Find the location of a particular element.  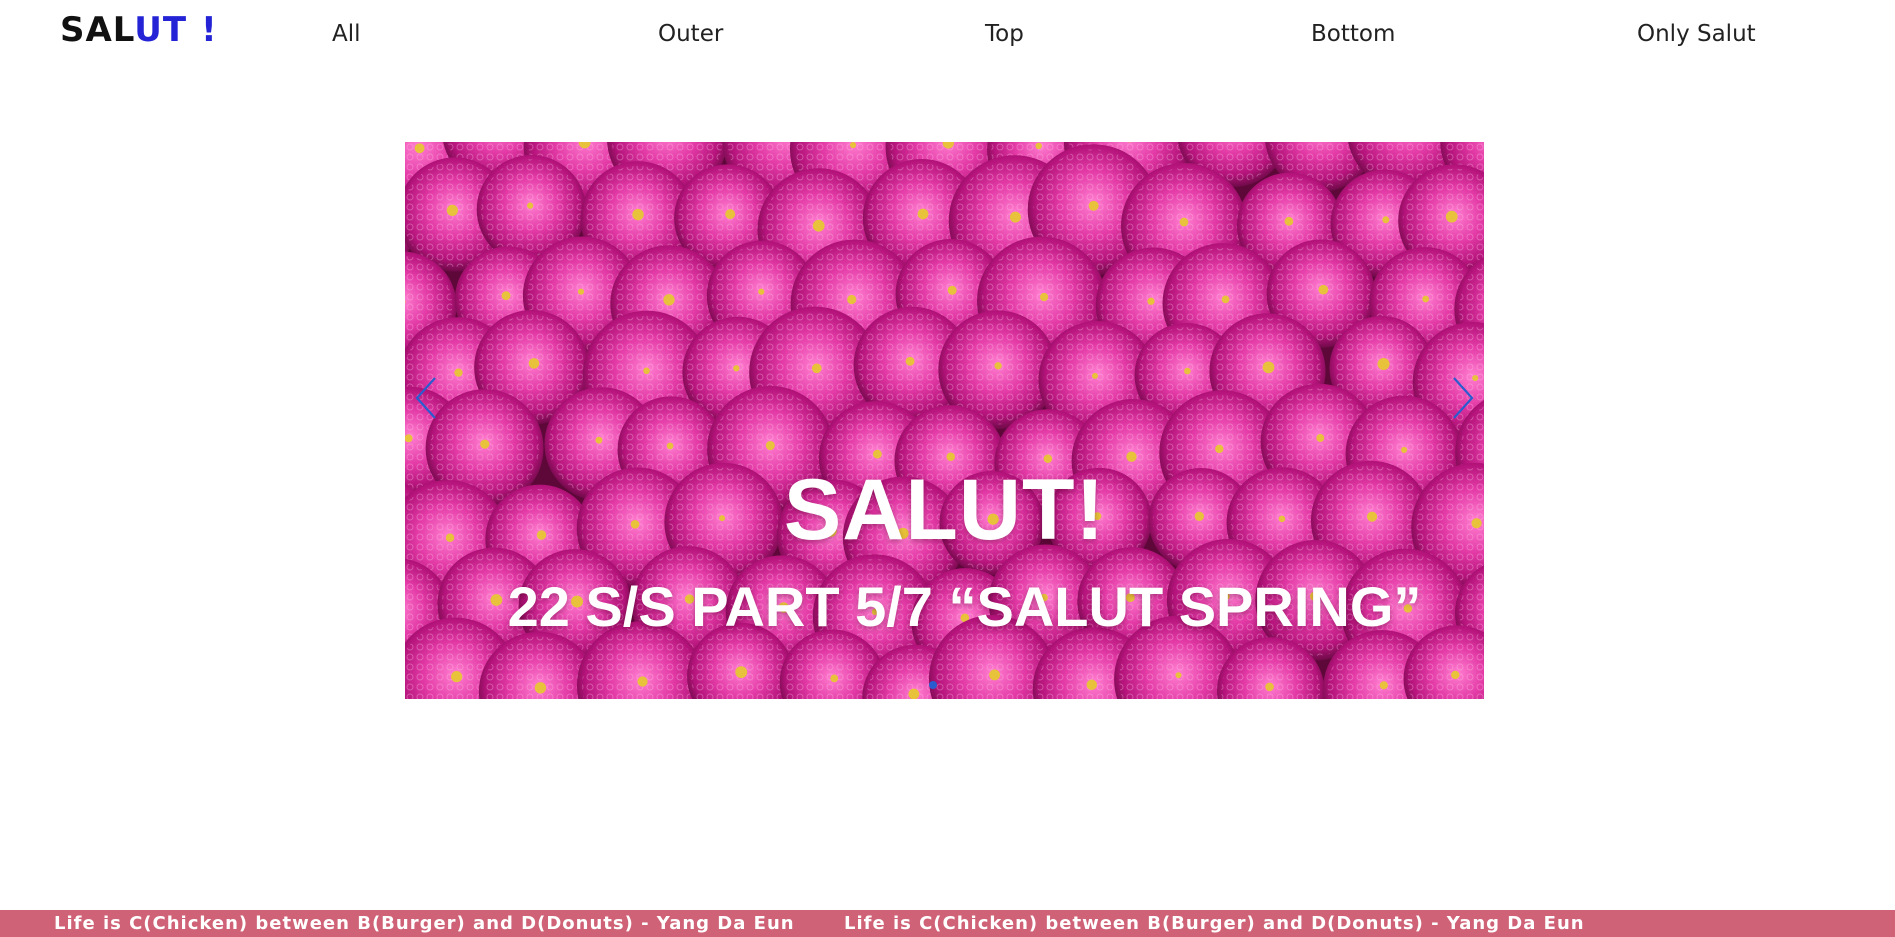

site-logo: SALUT! is located at coordinates (139, 30).